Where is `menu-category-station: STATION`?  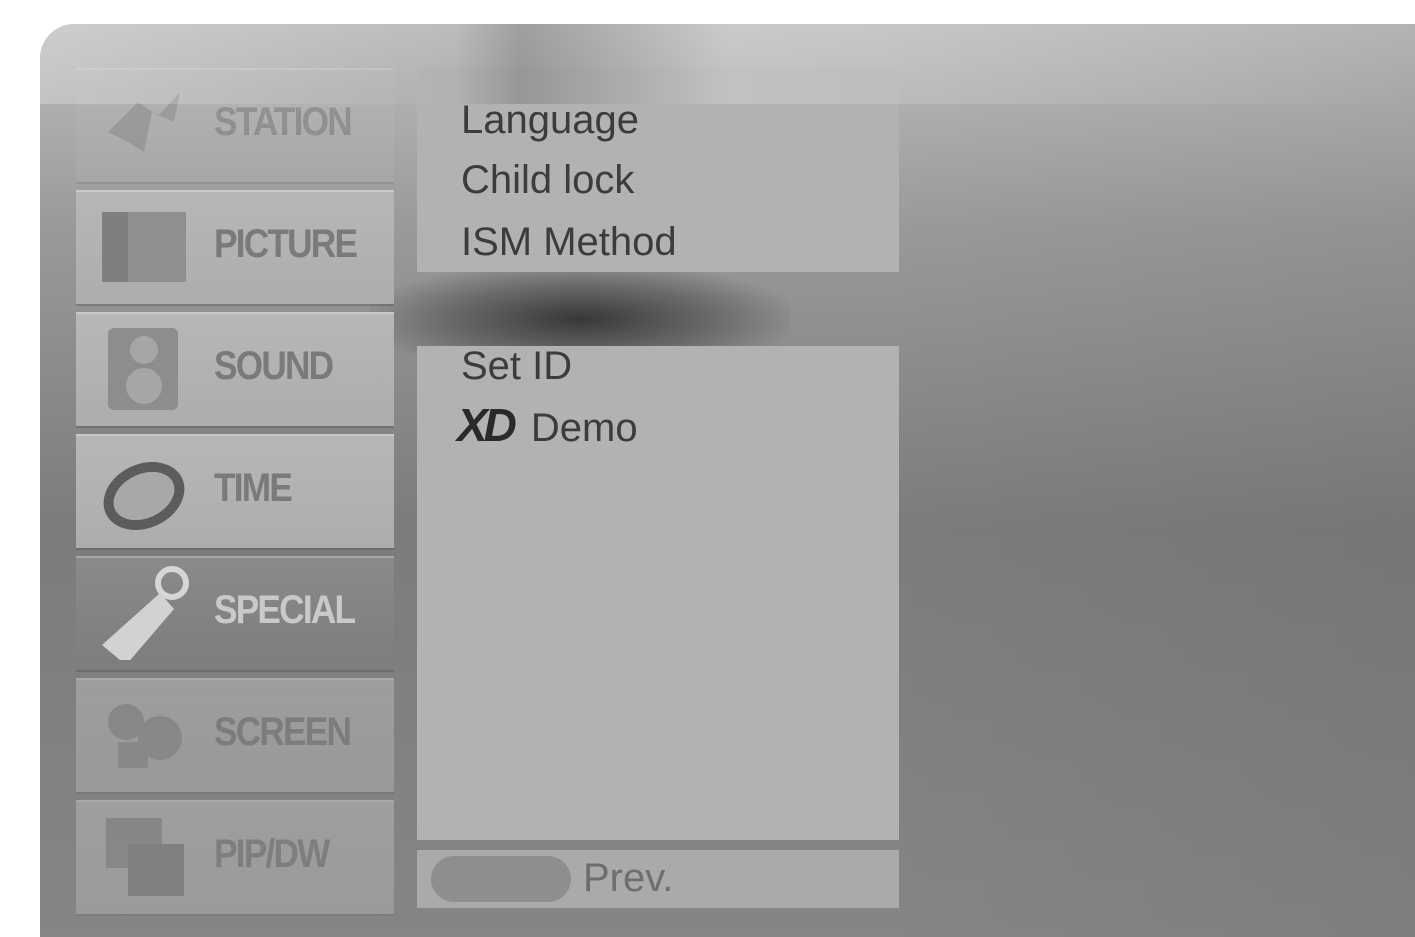 menu-category-station: STATION is located at coordinates (235, 125).